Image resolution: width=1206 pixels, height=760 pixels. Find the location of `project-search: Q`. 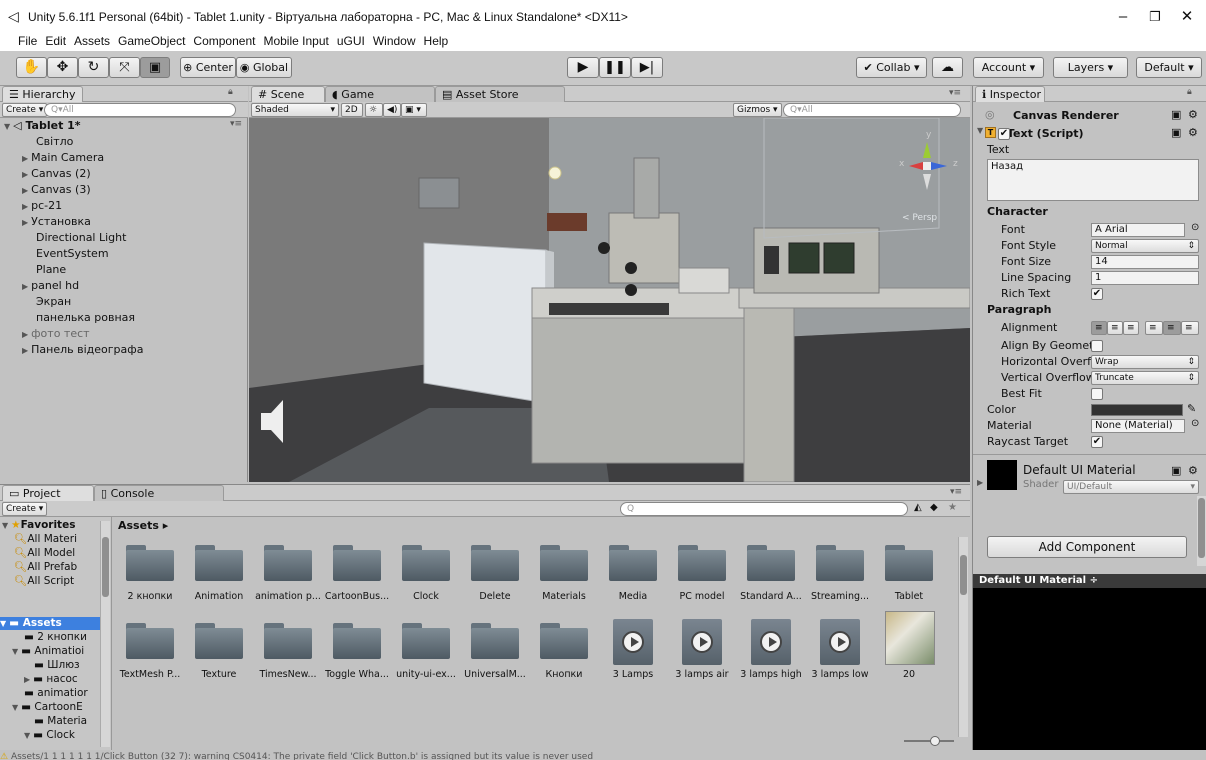

project-search: Q is located at coordinates (764, 509).